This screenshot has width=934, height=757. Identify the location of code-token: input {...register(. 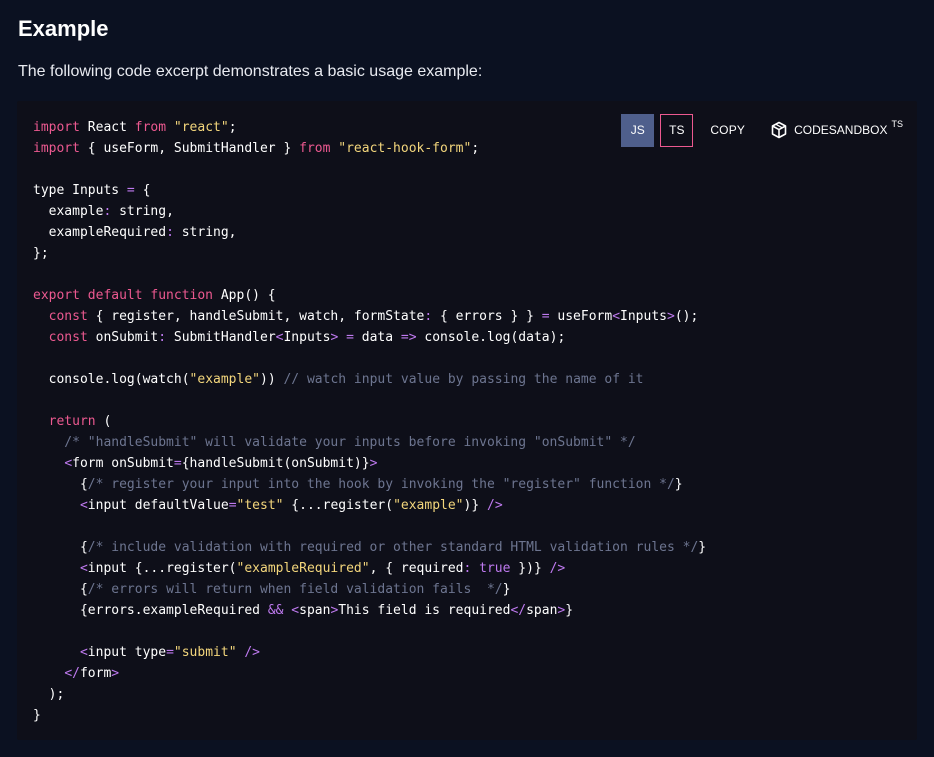
(162, 568).